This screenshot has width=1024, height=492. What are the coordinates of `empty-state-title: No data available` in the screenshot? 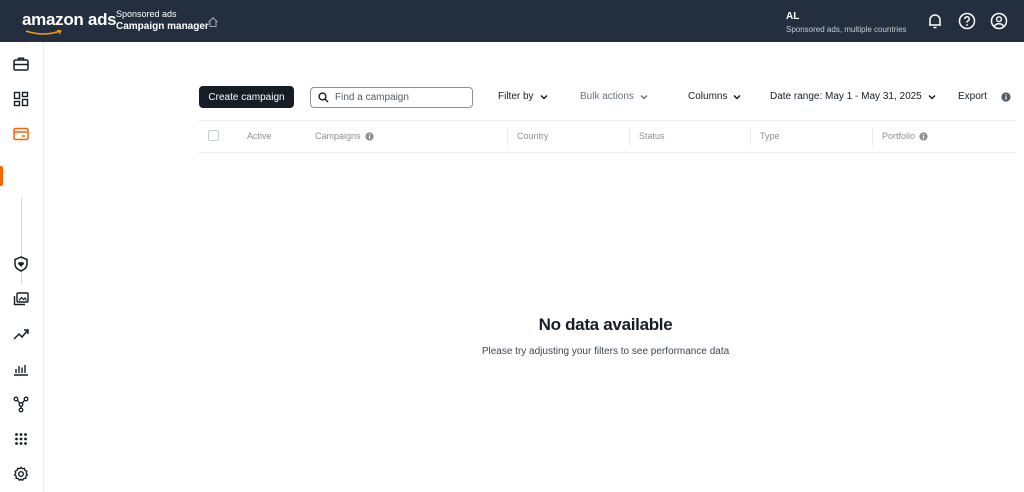 It's located at (605, 324).